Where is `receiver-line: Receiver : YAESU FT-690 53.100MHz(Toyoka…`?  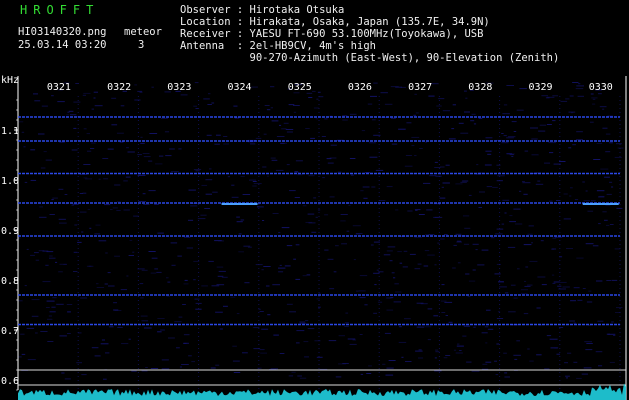
receiver-line: Receiver : YAESU FT-690 53.100MHz(Toyoka… is located at coordinates (332, 34).